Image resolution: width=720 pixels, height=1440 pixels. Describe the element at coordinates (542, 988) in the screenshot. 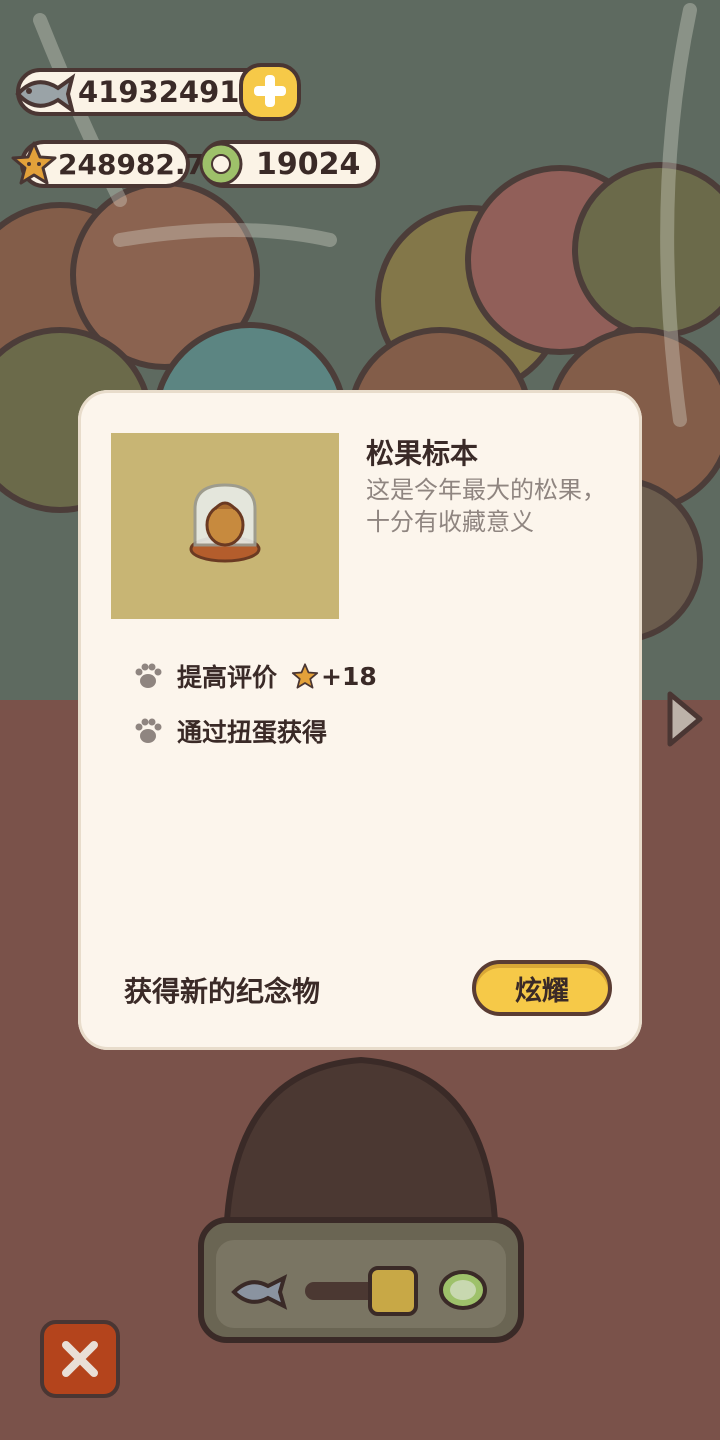

I see `show-off-button: 炫耀` at that location.